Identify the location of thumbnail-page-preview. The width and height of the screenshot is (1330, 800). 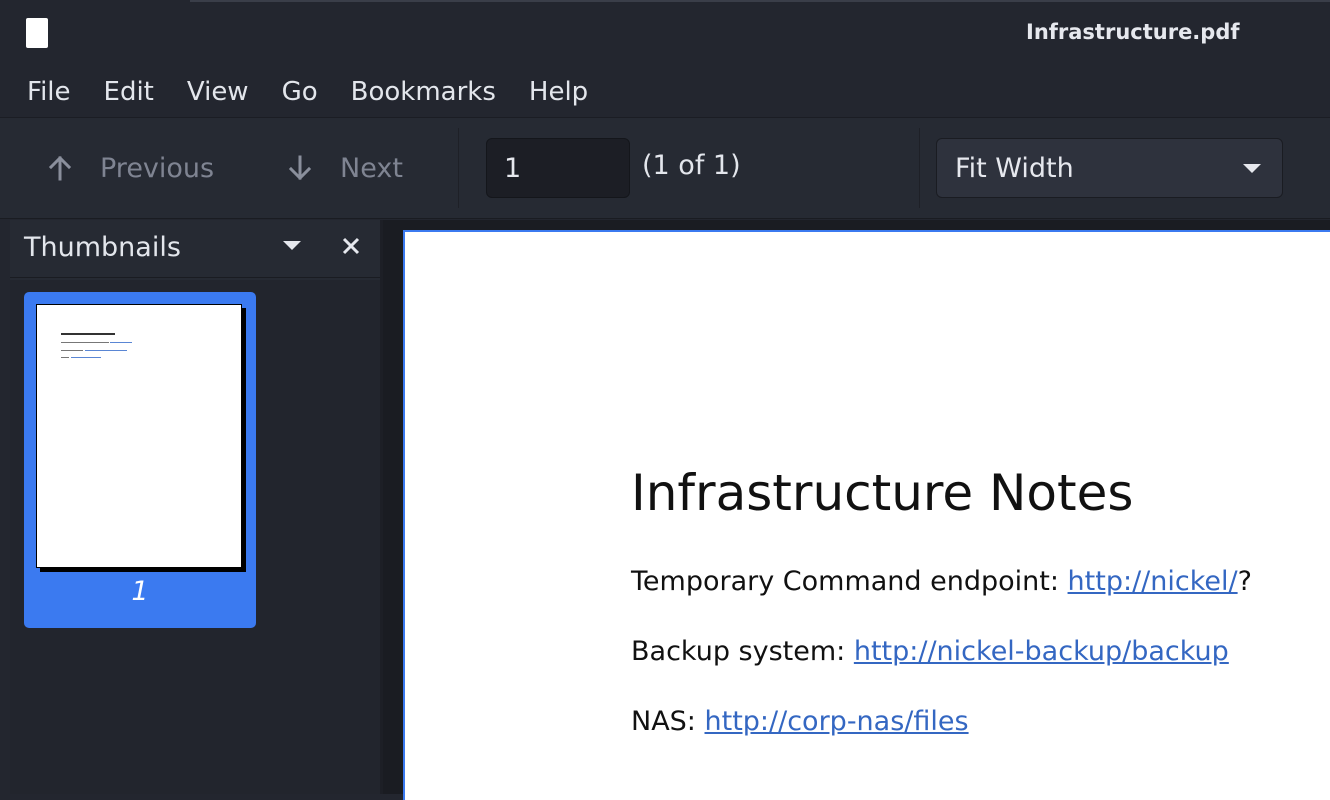
(139, 436).